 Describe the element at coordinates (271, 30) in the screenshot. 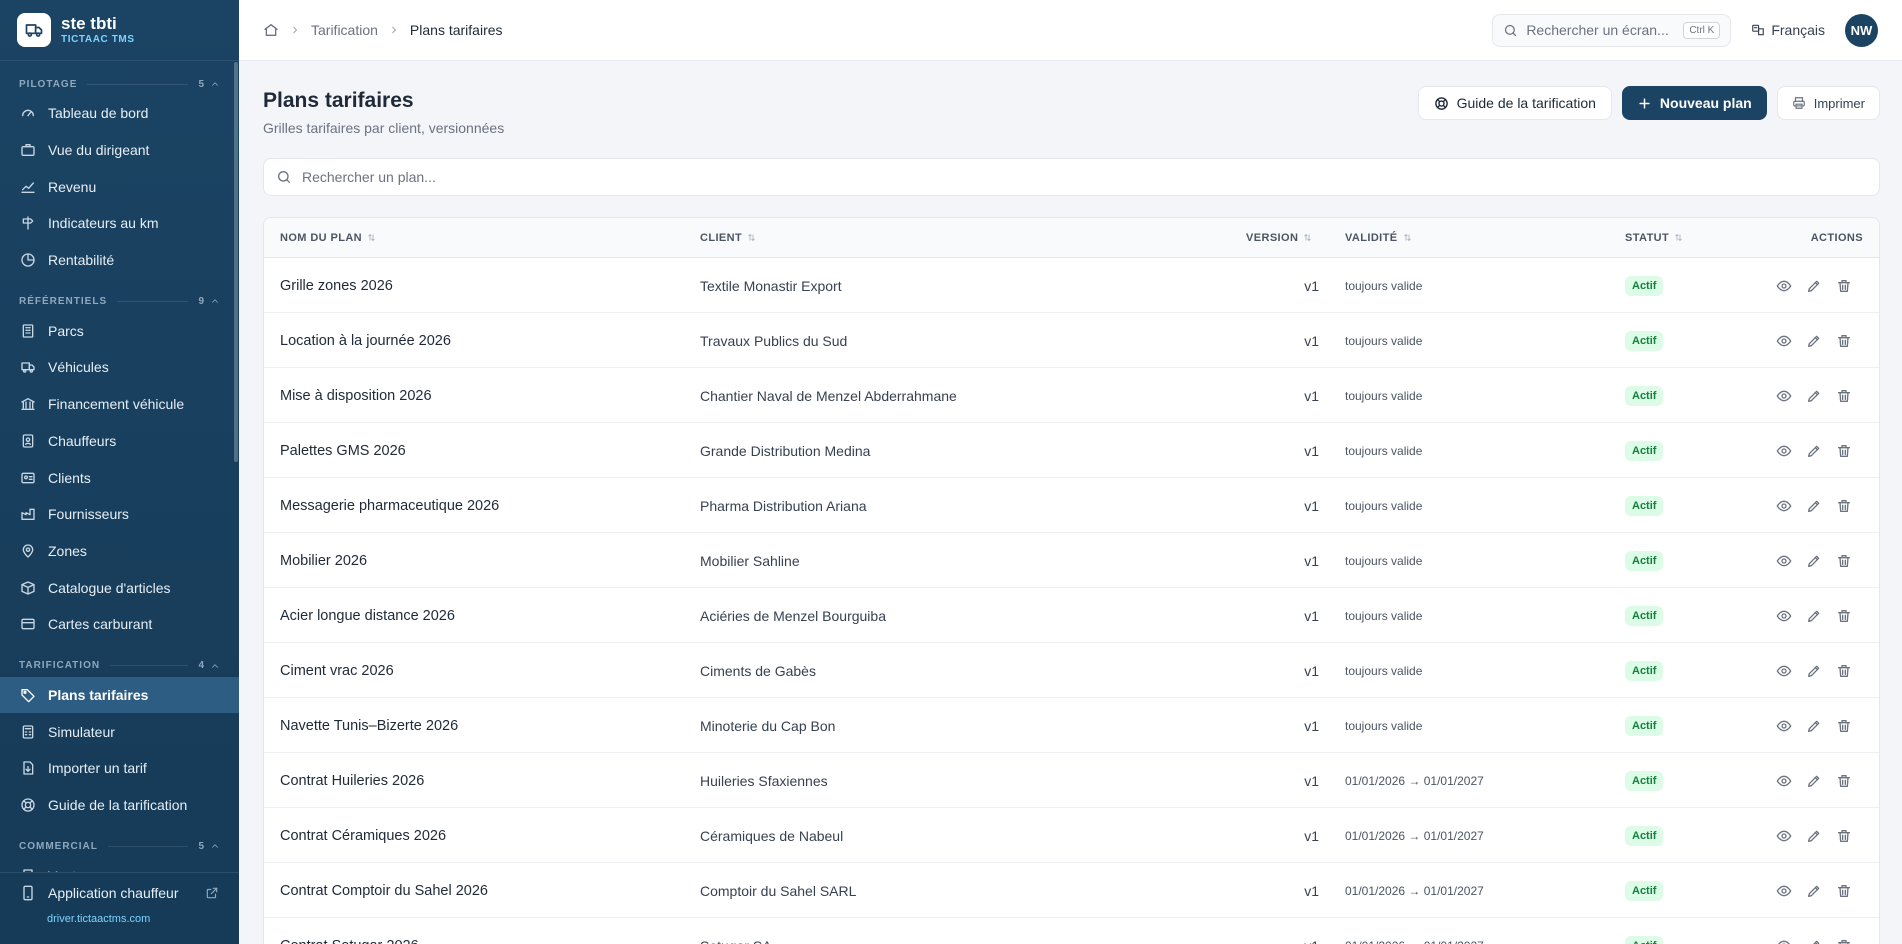

I see `home-icon` at that location.